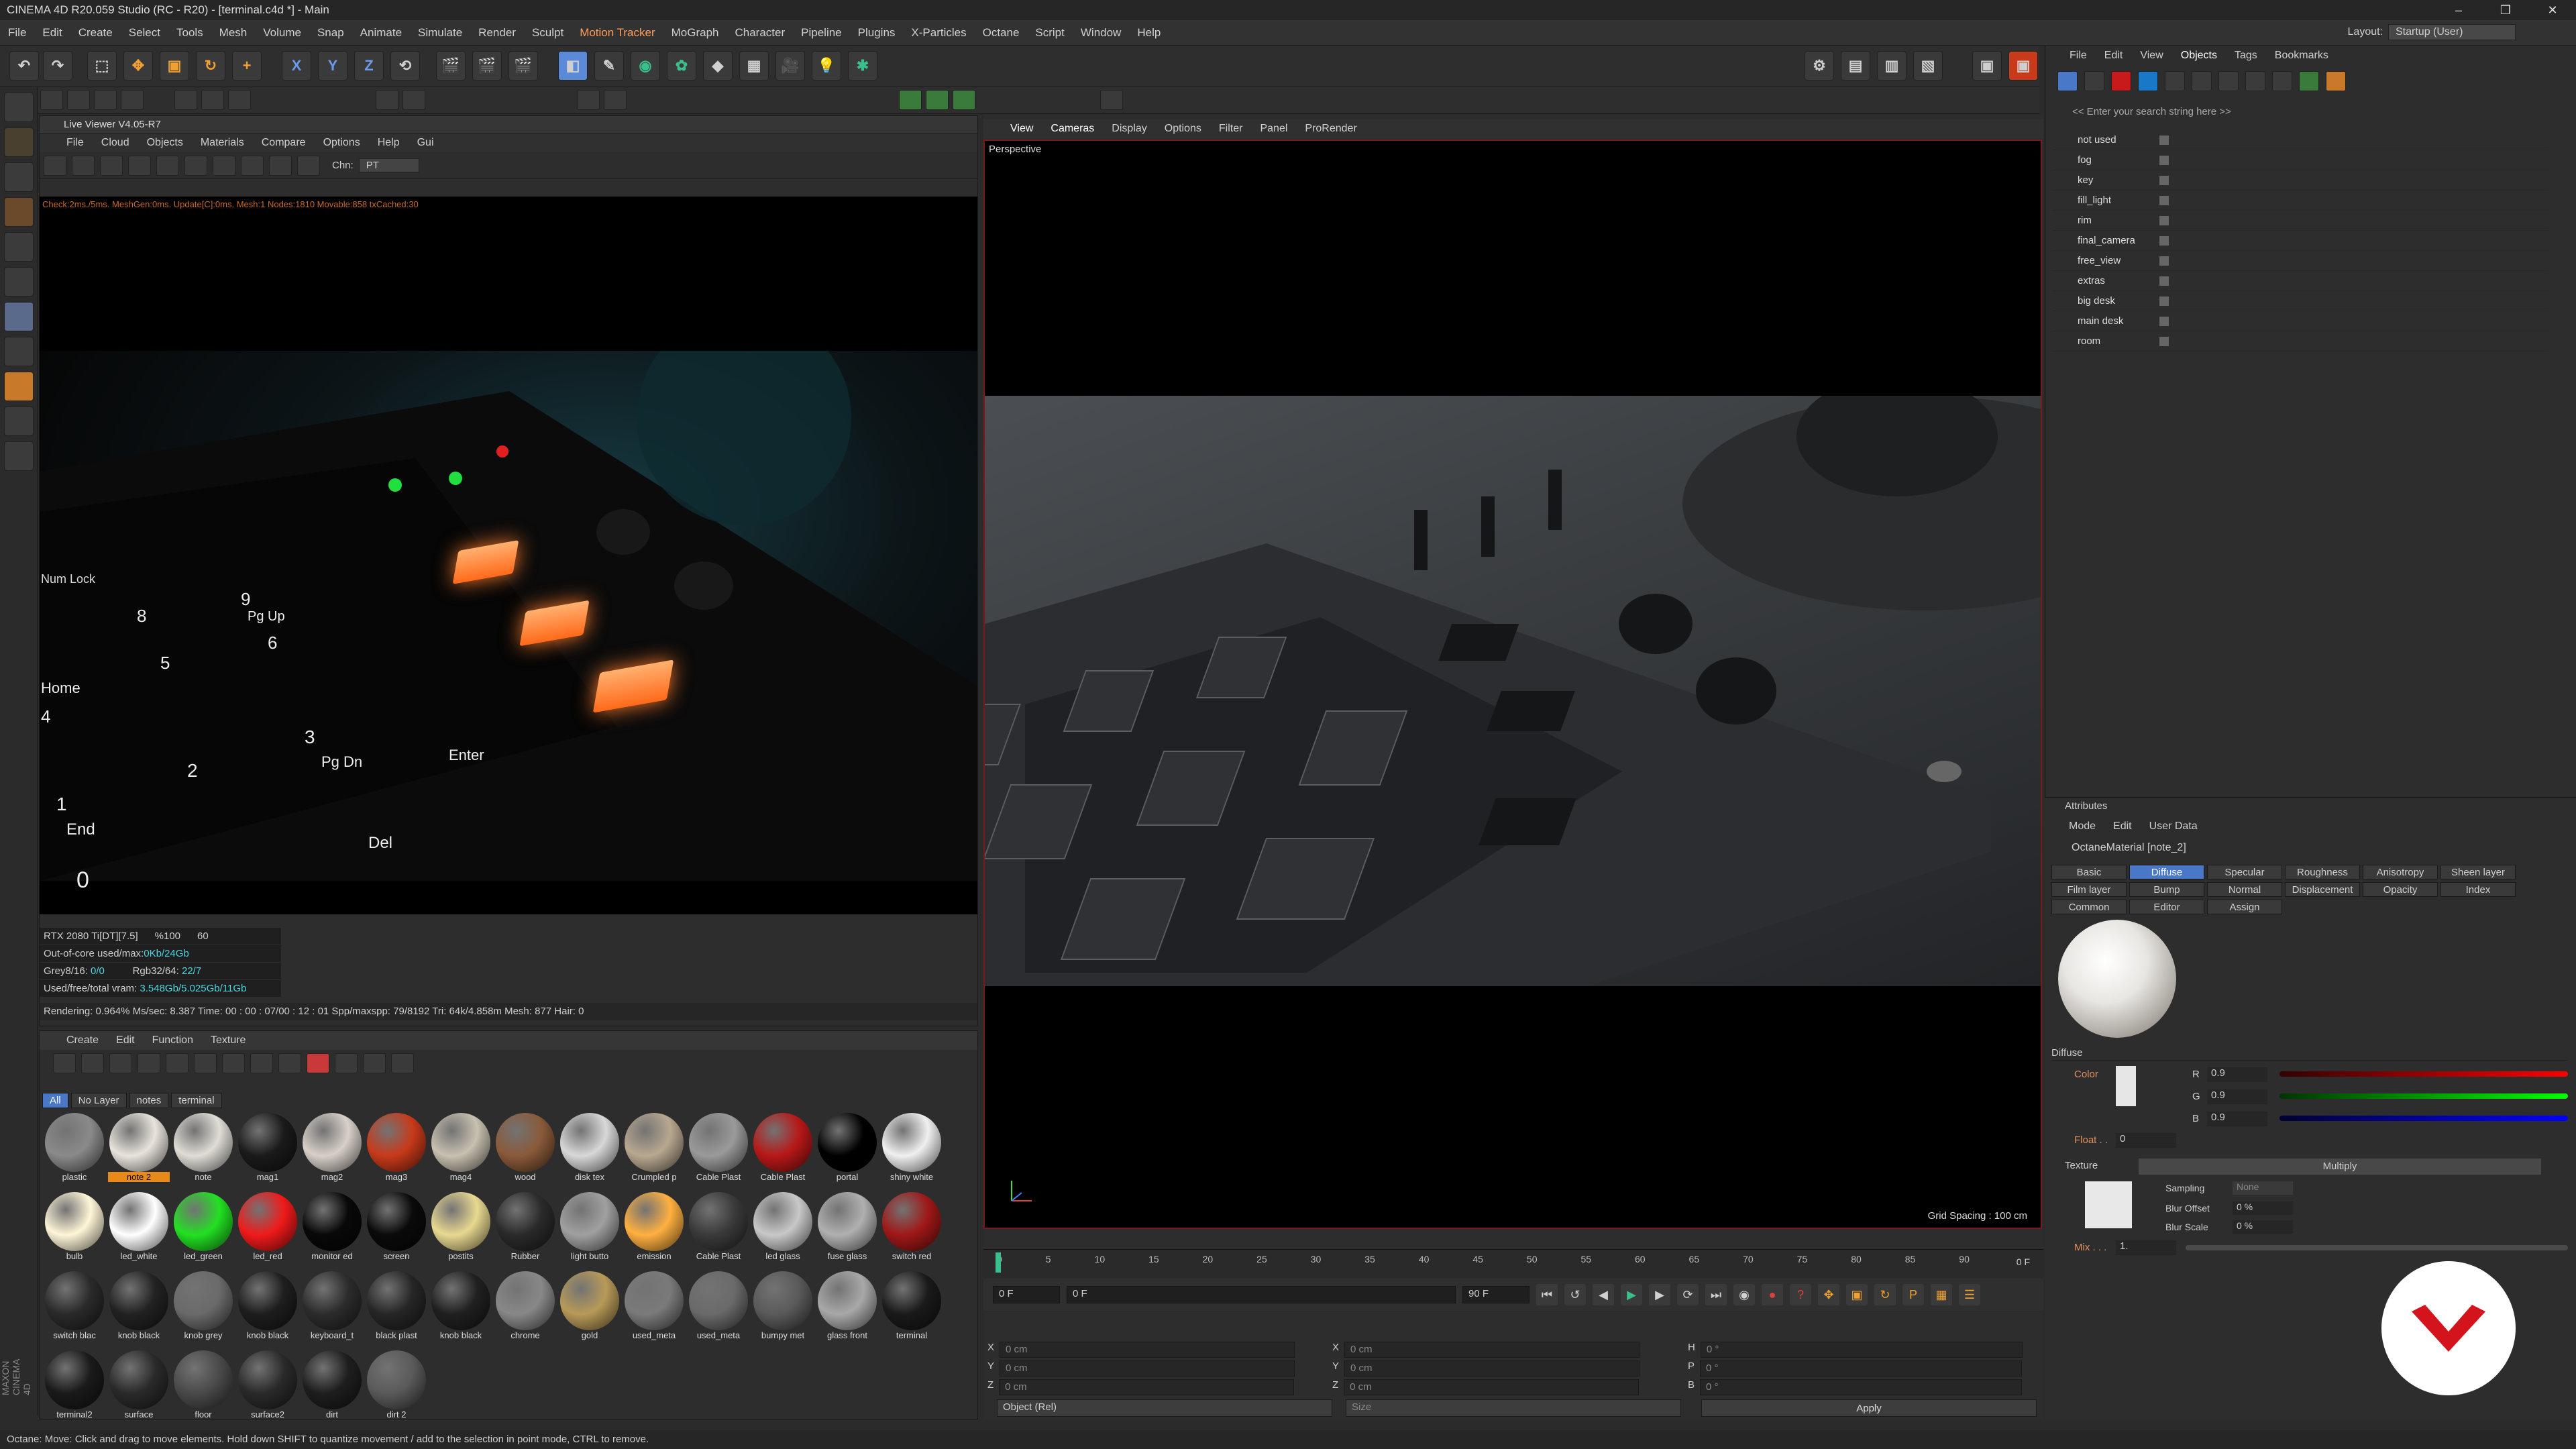 This screenshot has height=1449, width=2576. What do you see at coordinates (2094, 81) in the screenshot?
I see `octane-gear-icon` at bounding box center [2094, 81].